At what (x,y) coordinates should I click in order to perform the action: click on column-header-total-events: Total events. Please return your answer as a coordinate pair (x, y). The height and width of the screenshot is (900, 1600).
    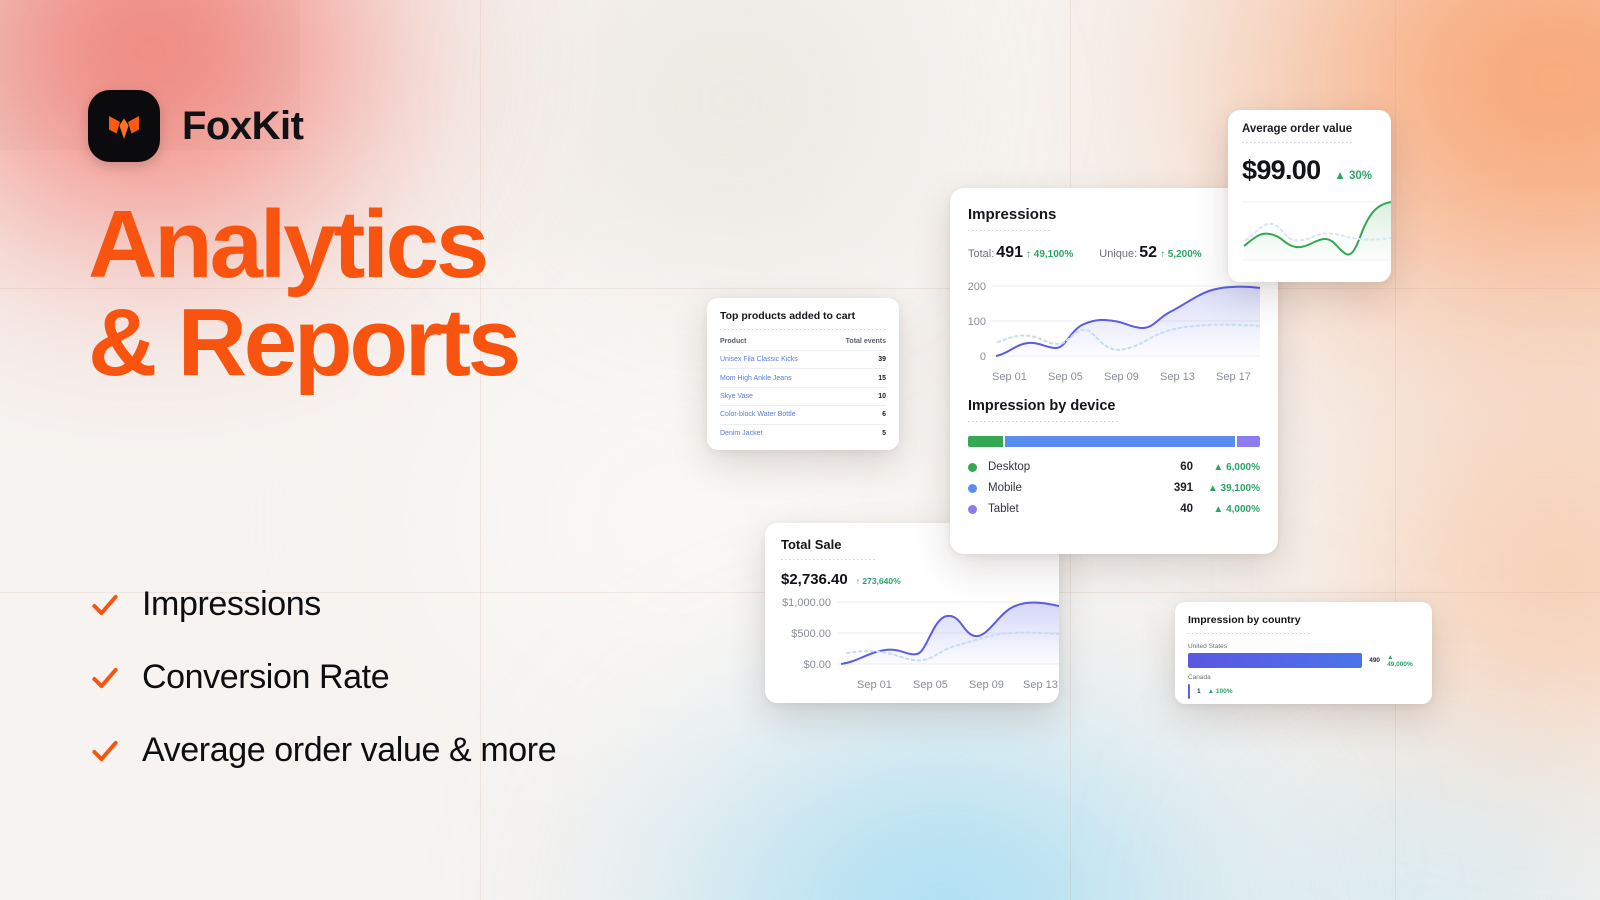
    Looking at the image, I should click on (865, 341).